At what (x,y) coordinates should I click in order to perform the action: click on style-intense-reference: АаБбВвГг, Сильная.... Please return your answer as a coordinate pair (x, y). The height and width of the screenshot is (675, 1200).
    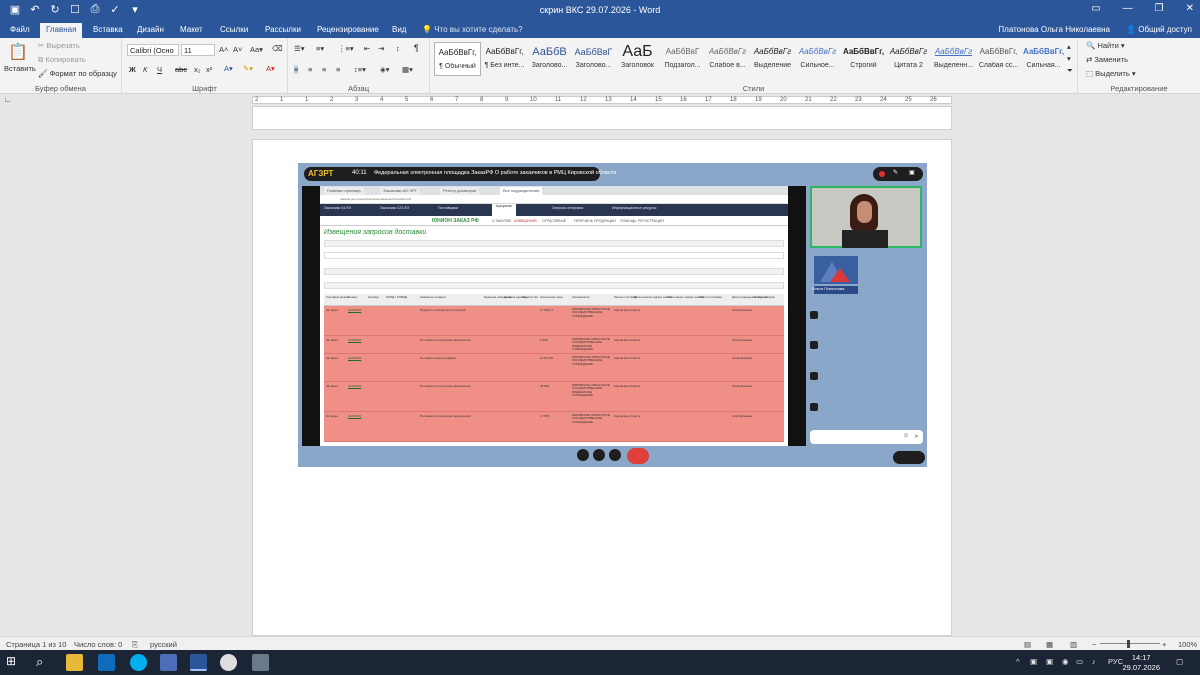
    Looking at the image, I should click on (1043, 59).